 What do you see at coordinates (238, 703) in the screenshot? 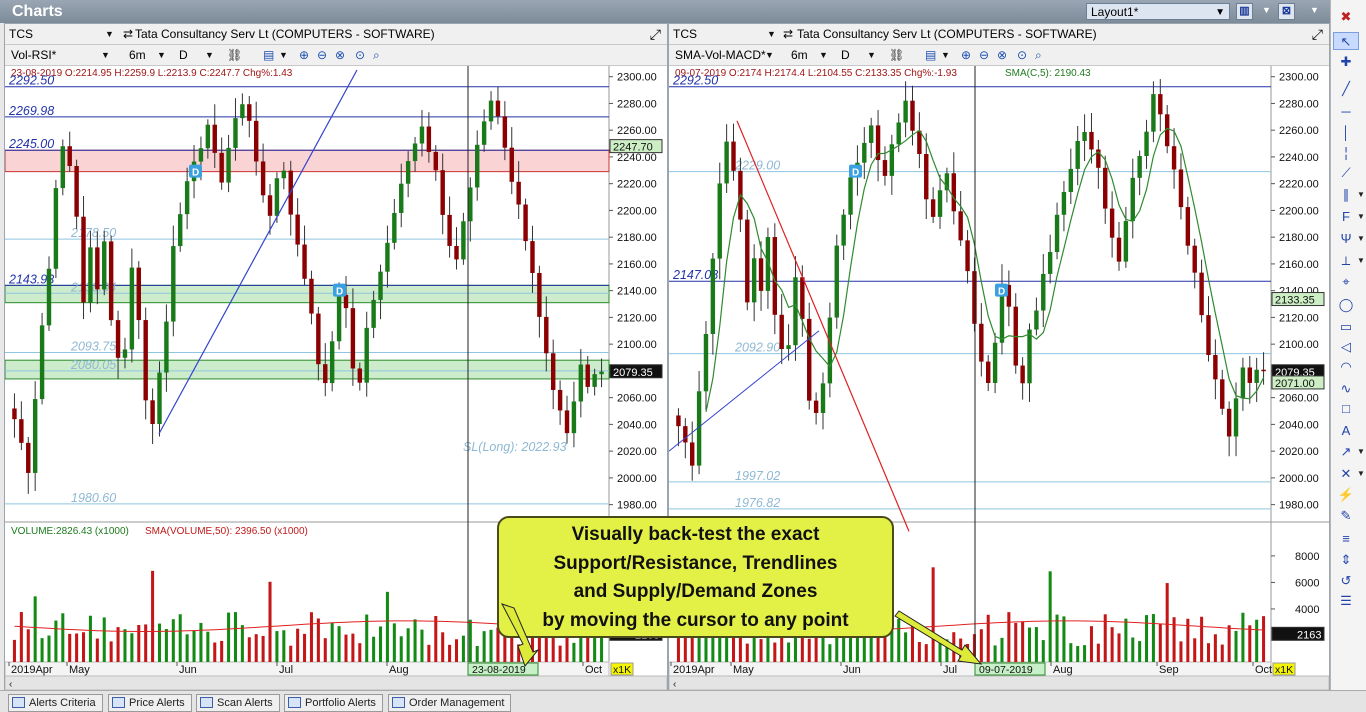
I see `tab-scan-alerts: Scan Alerts` at bounding box center [238, 703].